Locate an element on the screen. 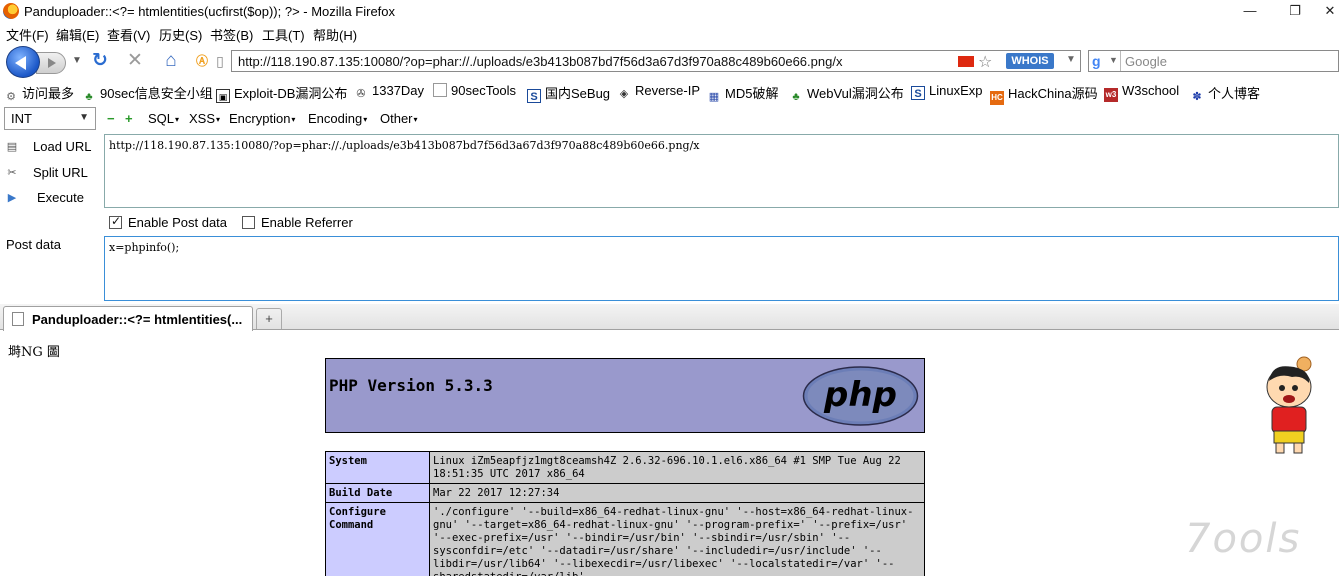 This screenshot has width=1339, height=576. google-icon: g is located at coordinates (1096, 61).